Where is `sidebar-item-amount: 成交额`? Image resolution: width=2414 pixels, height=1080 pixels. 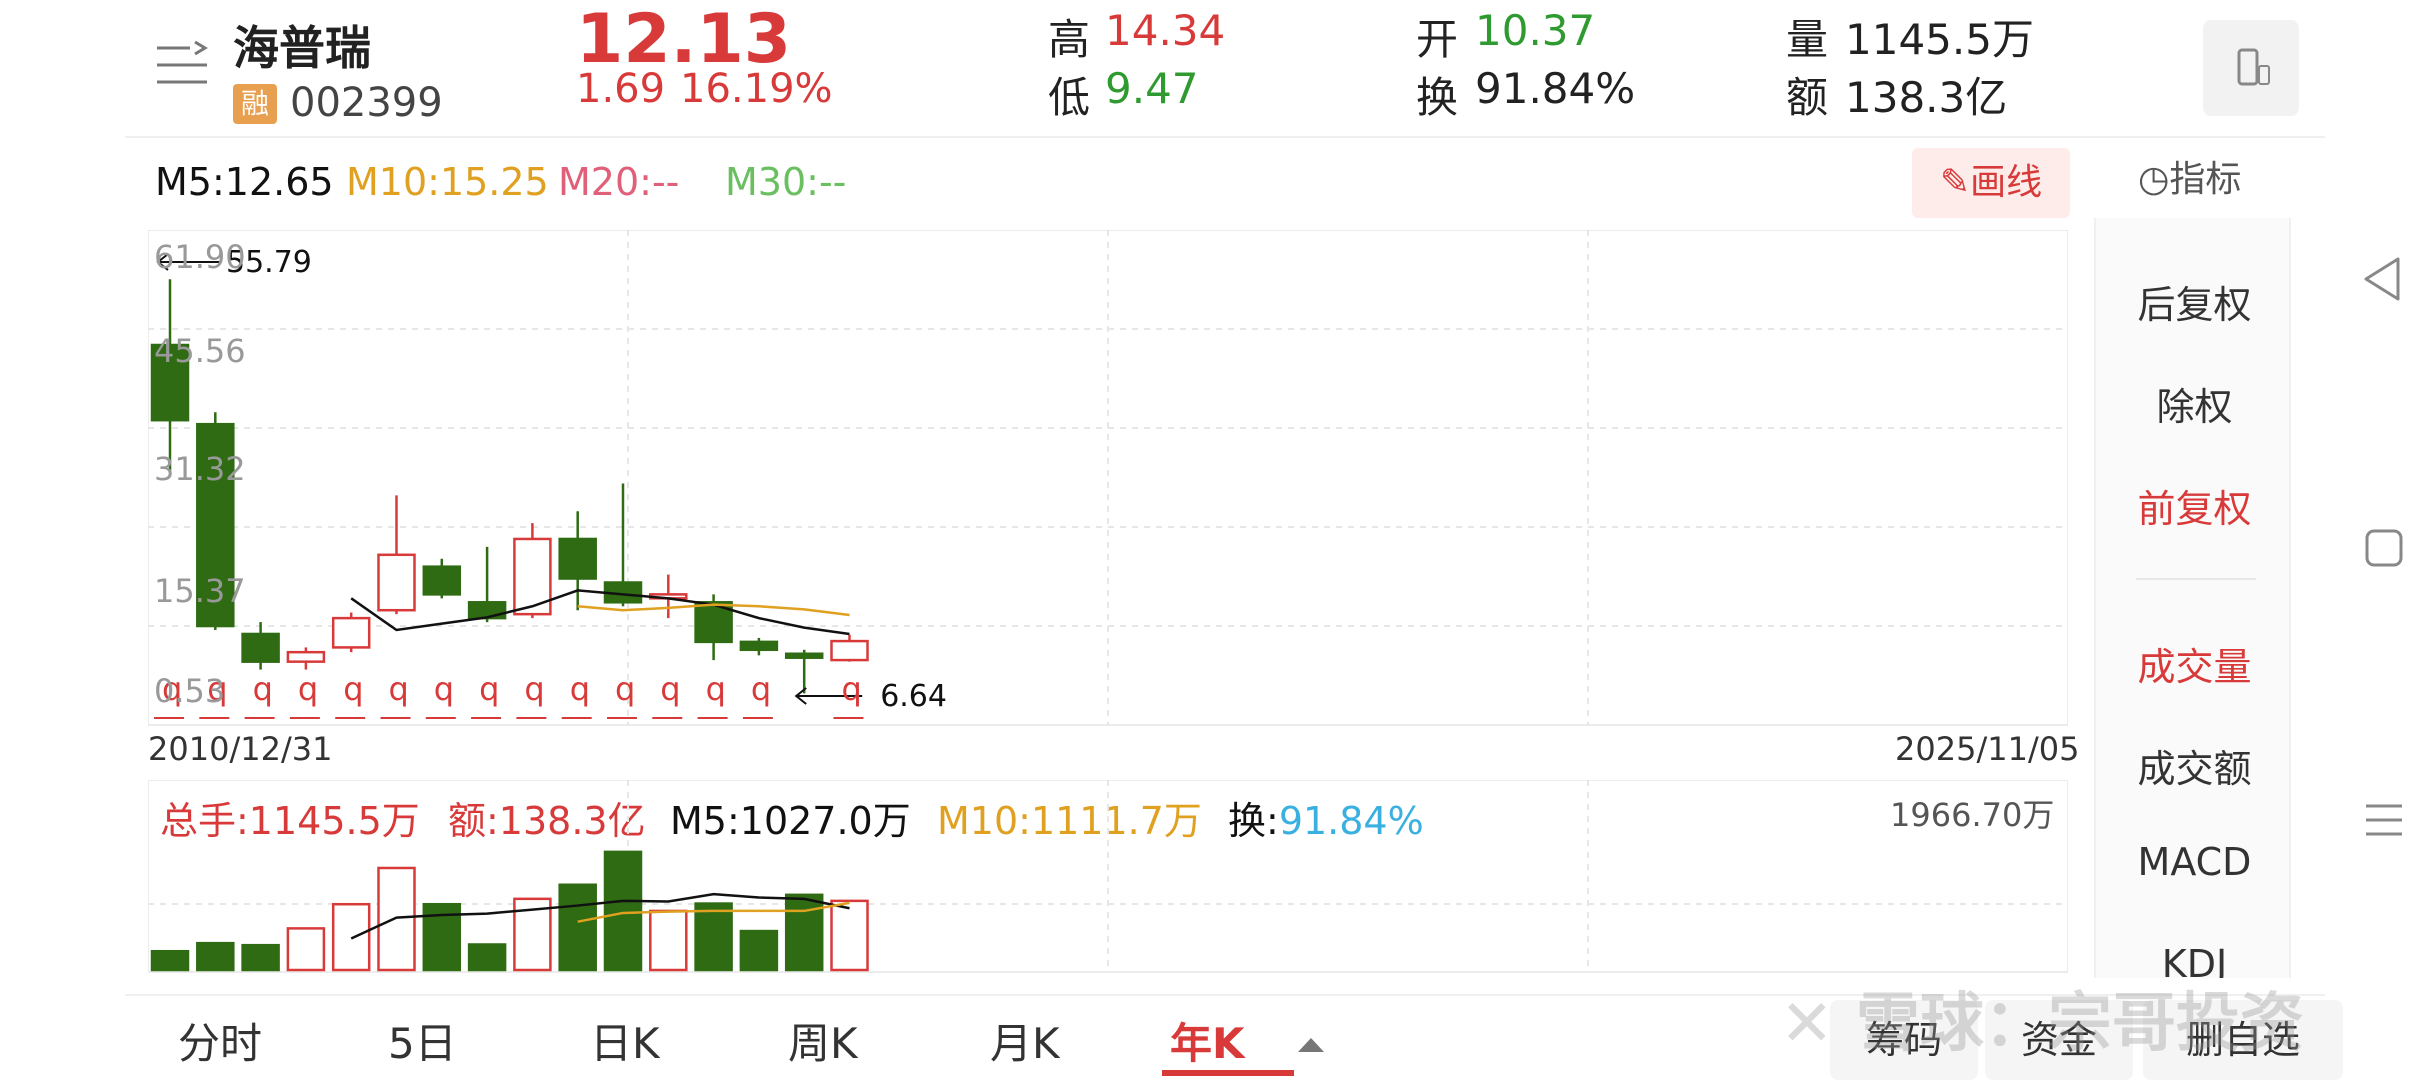 sidebar-item-amount: 成交额 is located at coordinates (2192, 765).